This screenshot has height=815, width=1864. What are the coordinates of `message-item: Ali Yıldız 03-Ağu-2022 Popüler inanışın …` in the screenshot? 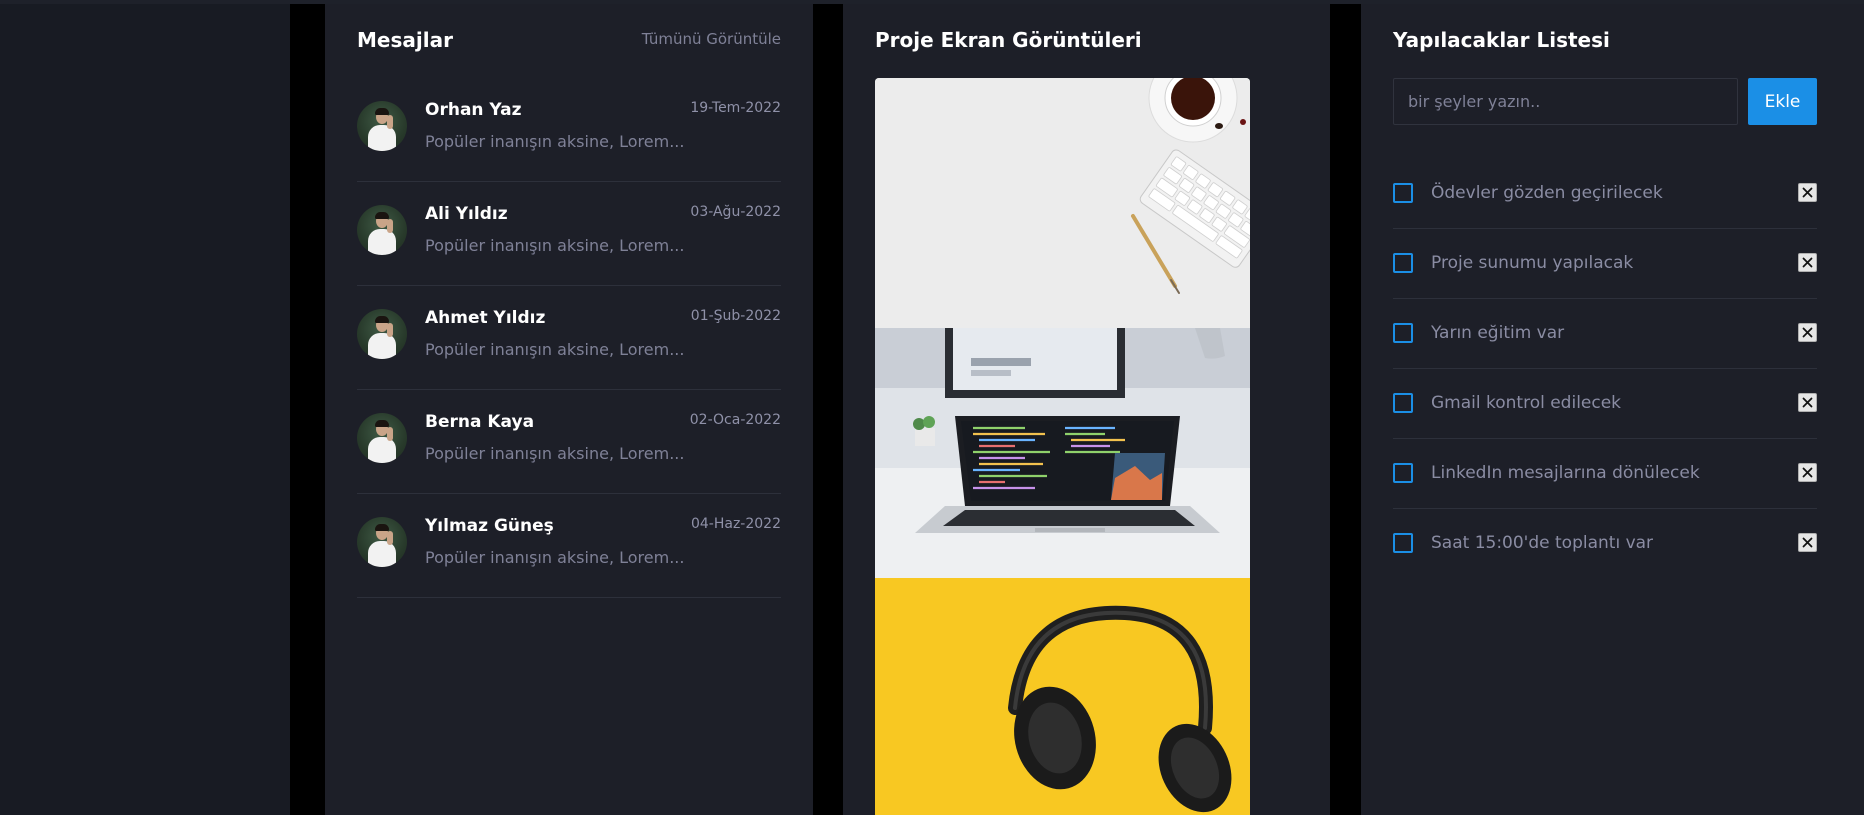 It's located at (569, 234).